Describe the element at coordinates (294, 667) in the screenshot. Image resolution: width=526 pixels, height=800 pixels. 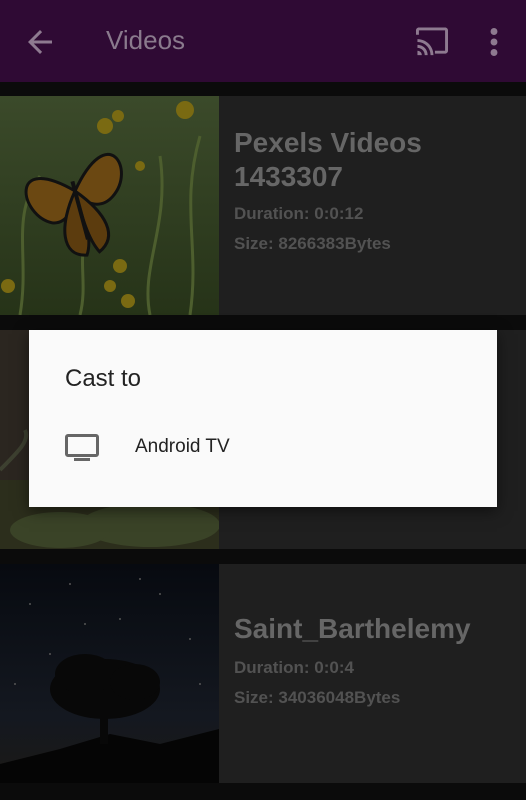
I see `video-duration: Duration: 0:0:4` at that location.